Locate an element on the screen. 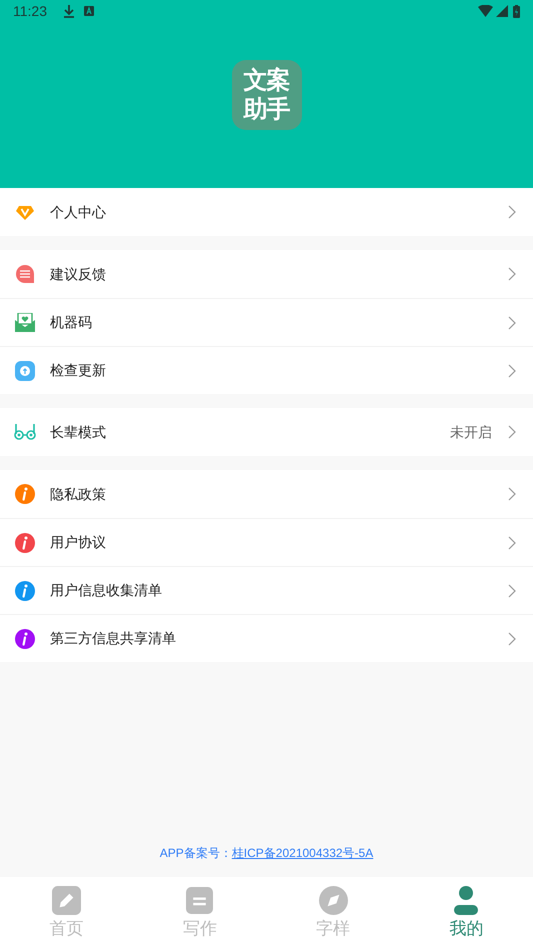 The image size is (533, 948). menu-item: 个人中心 is located at coordinates (266, 212).